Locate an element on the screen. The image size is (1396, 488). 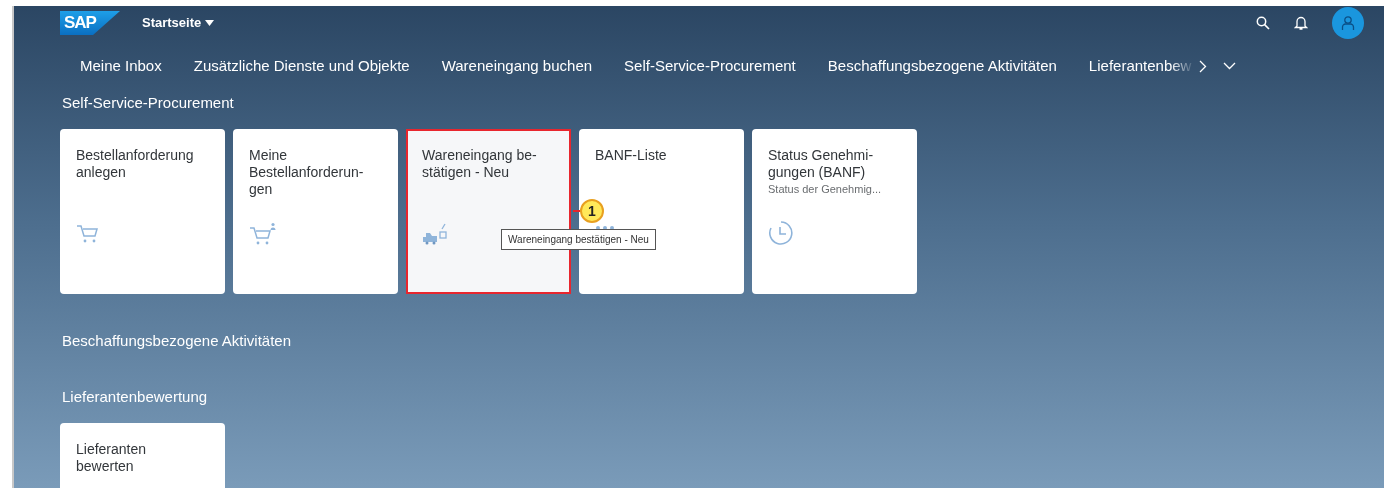
home-menu-button: Startseite is located at coordinates (178, 23).